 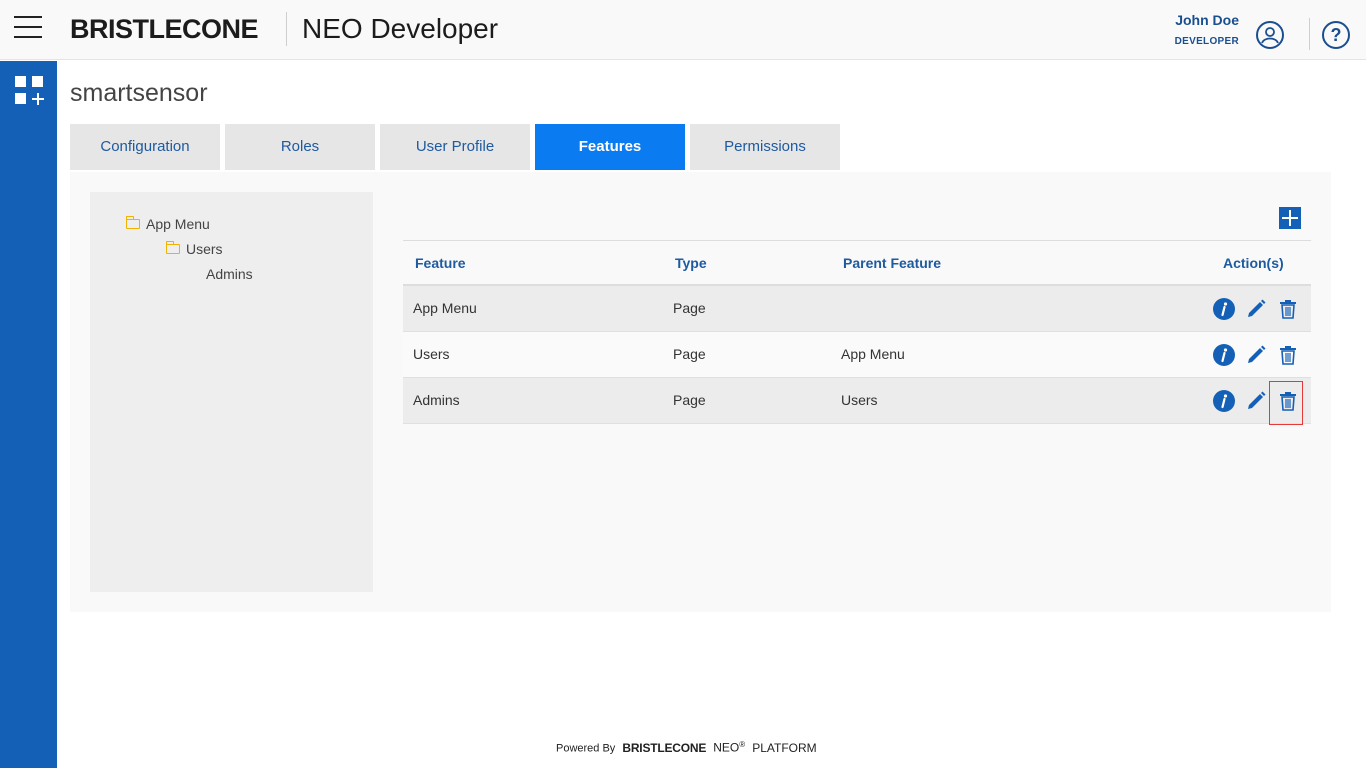 What do you see at coordinates (445, 308) in the screenshot?
I see `cell-feature: App Menu` at bounding box center [445, 308].